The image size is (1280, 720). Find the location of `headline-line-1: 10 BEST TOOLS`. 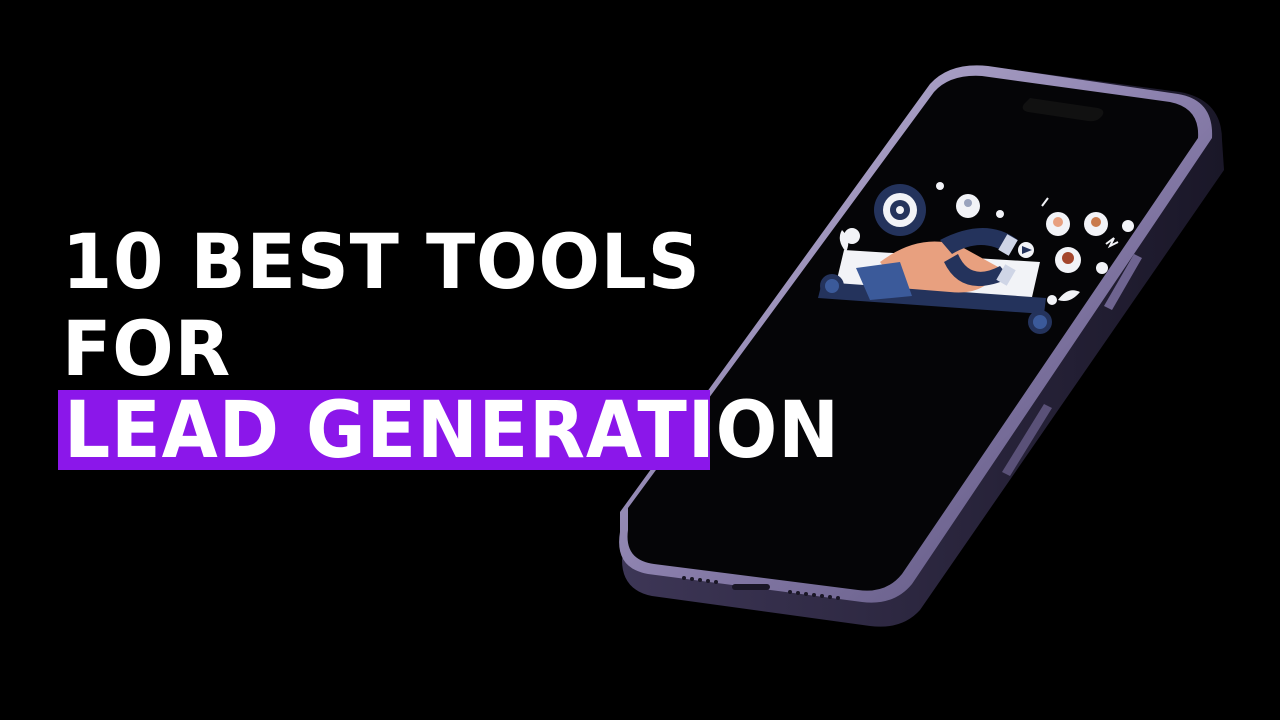

headline-line-1: 10 BEST TOOLS is located at coordinates (381, 261).